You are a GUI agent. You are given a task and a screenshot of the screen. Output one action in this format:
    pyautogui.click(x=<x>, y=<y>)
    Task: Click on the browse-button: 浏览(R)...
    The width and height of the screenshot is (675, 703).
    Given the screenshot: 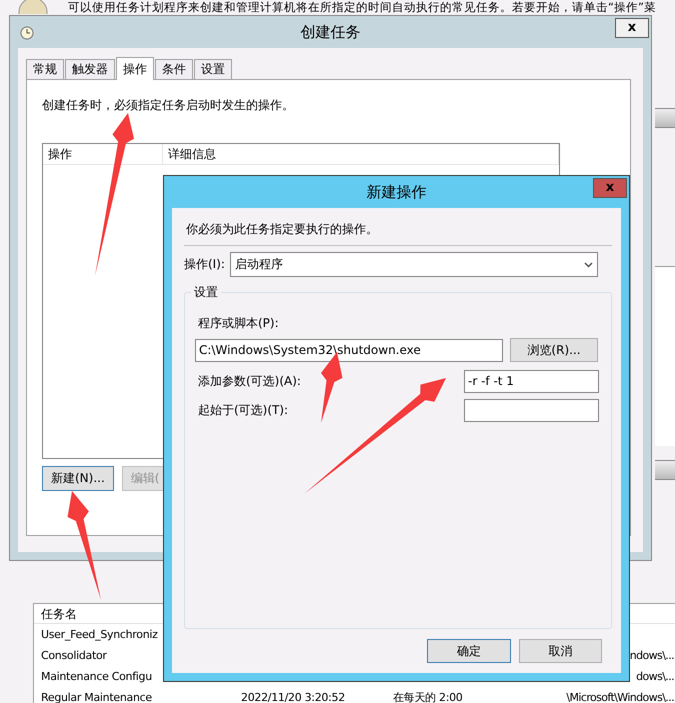 What is the action you would take?
    pyautogui.click(x=554, y=350)
    